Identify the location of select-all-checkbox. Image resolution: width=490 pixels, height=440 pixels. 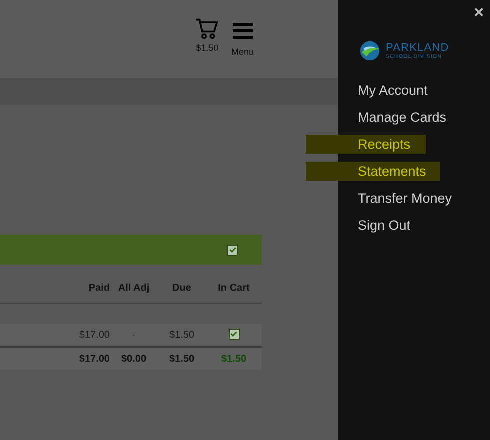
(232, 250).